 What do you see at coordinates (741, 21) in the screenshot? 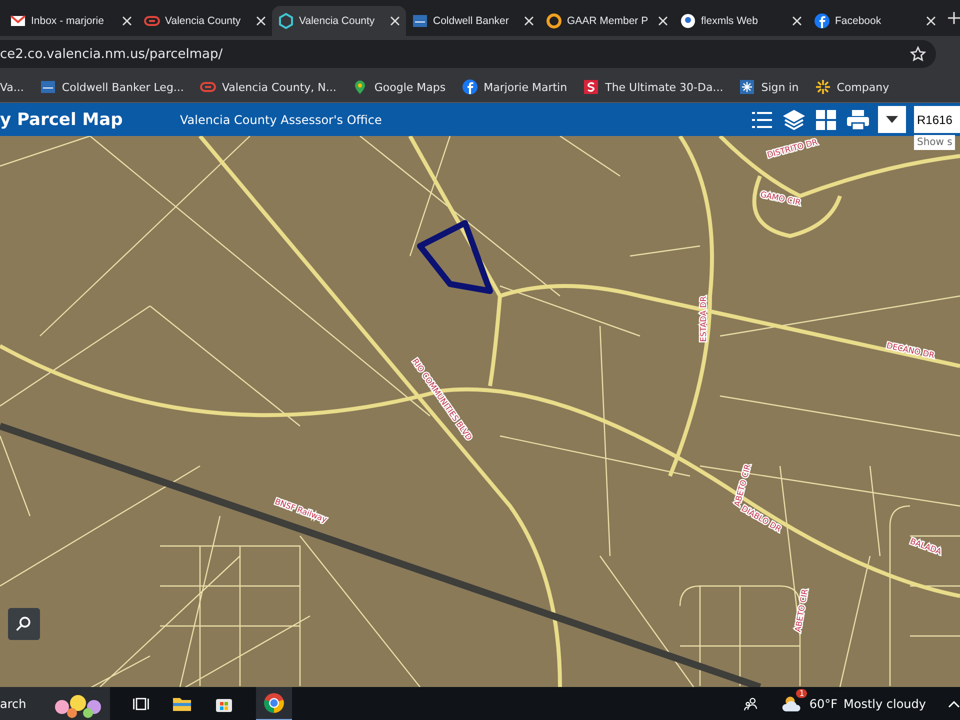
I see `browser-tab: flexmls Web` at bounding box center [741, 21].